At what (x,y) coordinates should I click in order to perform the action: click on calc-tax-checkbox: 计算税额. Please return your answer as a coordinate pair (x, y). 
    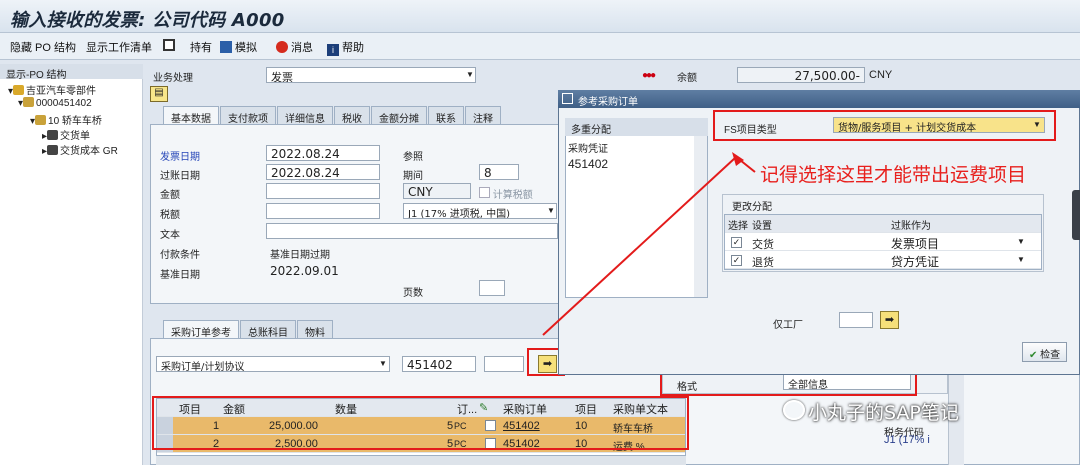
    Looking at the image, I should click on (506, 193).